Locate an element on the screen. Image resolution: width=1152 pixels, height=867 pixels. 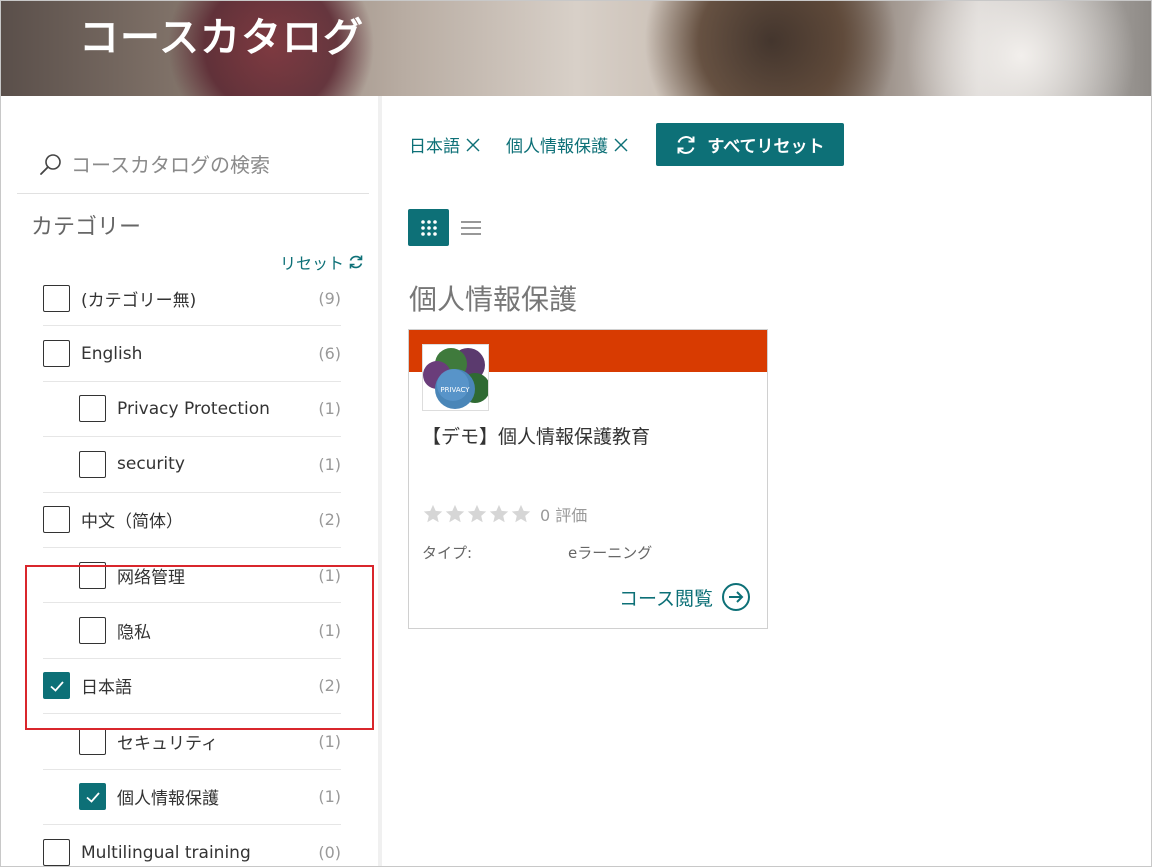
category-item: 個人情報保護 (1) is located at coordinates (192, 797).